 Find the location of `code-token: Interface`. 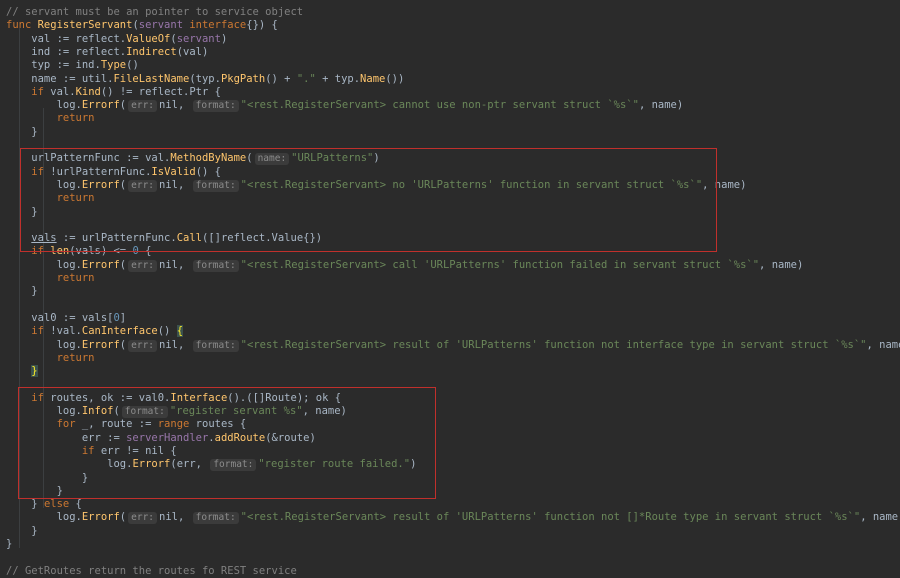

code-token: Interface is located at coordinates (199, 397).